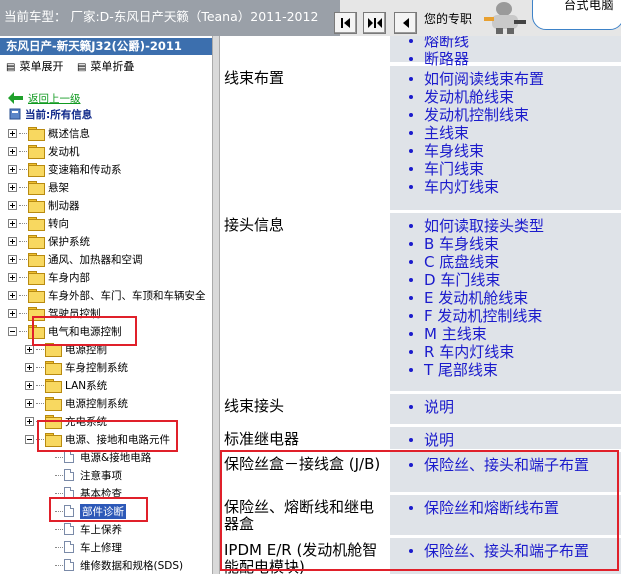  I want to click on content-link: 如何读取接头类型, so click(475, 226).